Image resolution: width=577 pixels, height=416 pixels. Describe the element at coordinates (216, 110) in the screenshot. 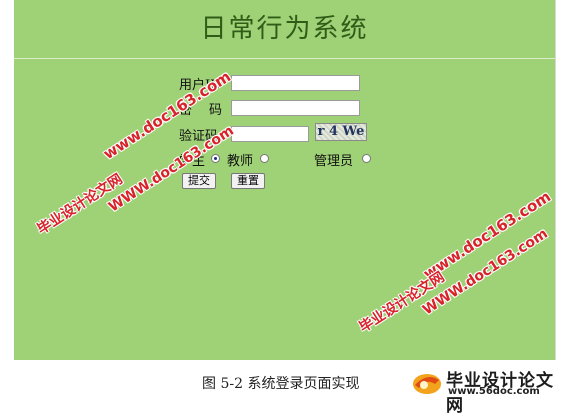

I see `password-label-2: 码` at that location.